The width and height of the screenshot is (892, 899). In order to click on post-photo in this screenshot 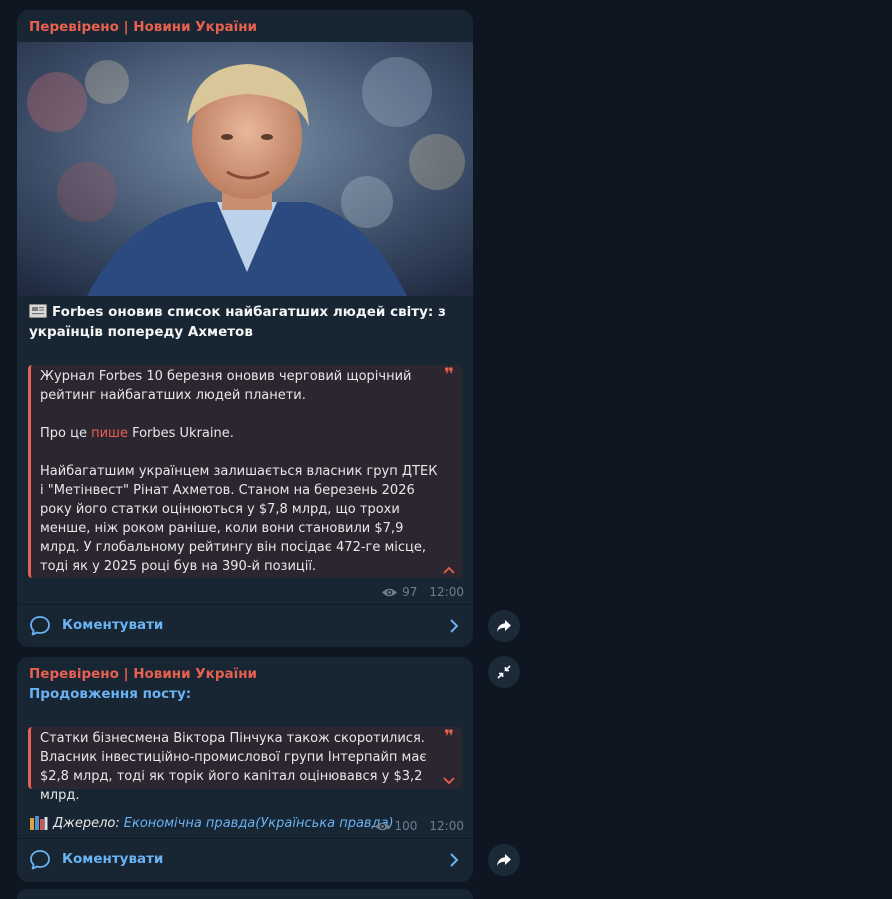, I will do `click(245, 169)`.